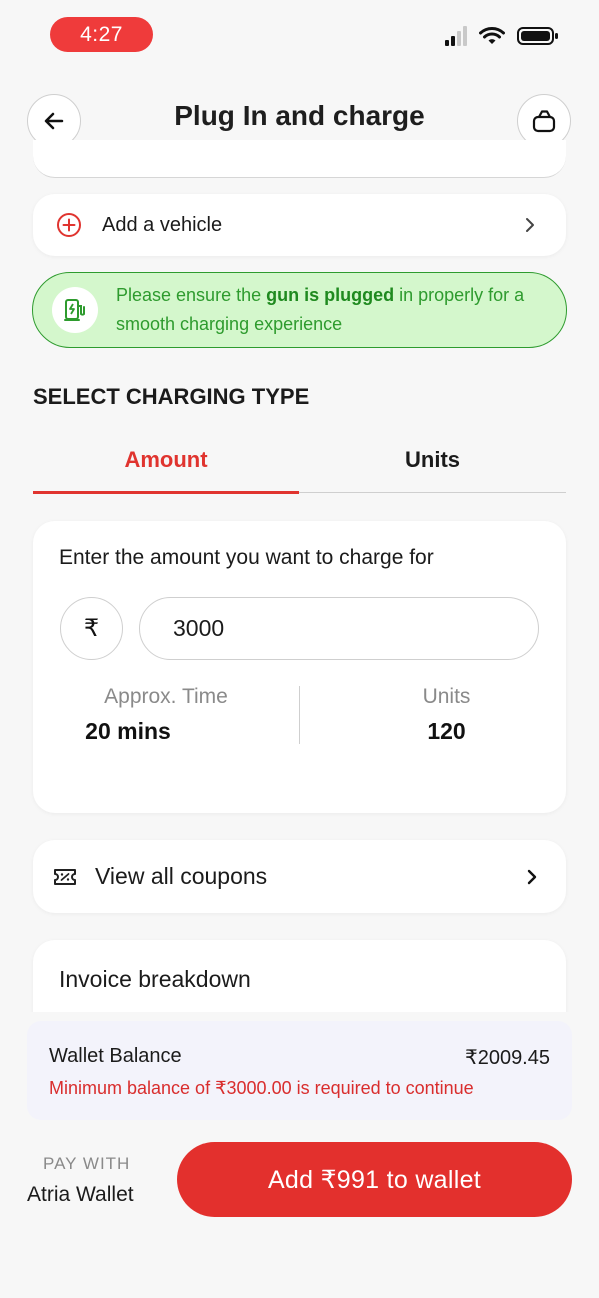 This screenshot has width=599, height=1298. I want to click on units-label: Units, so click(446, 696).